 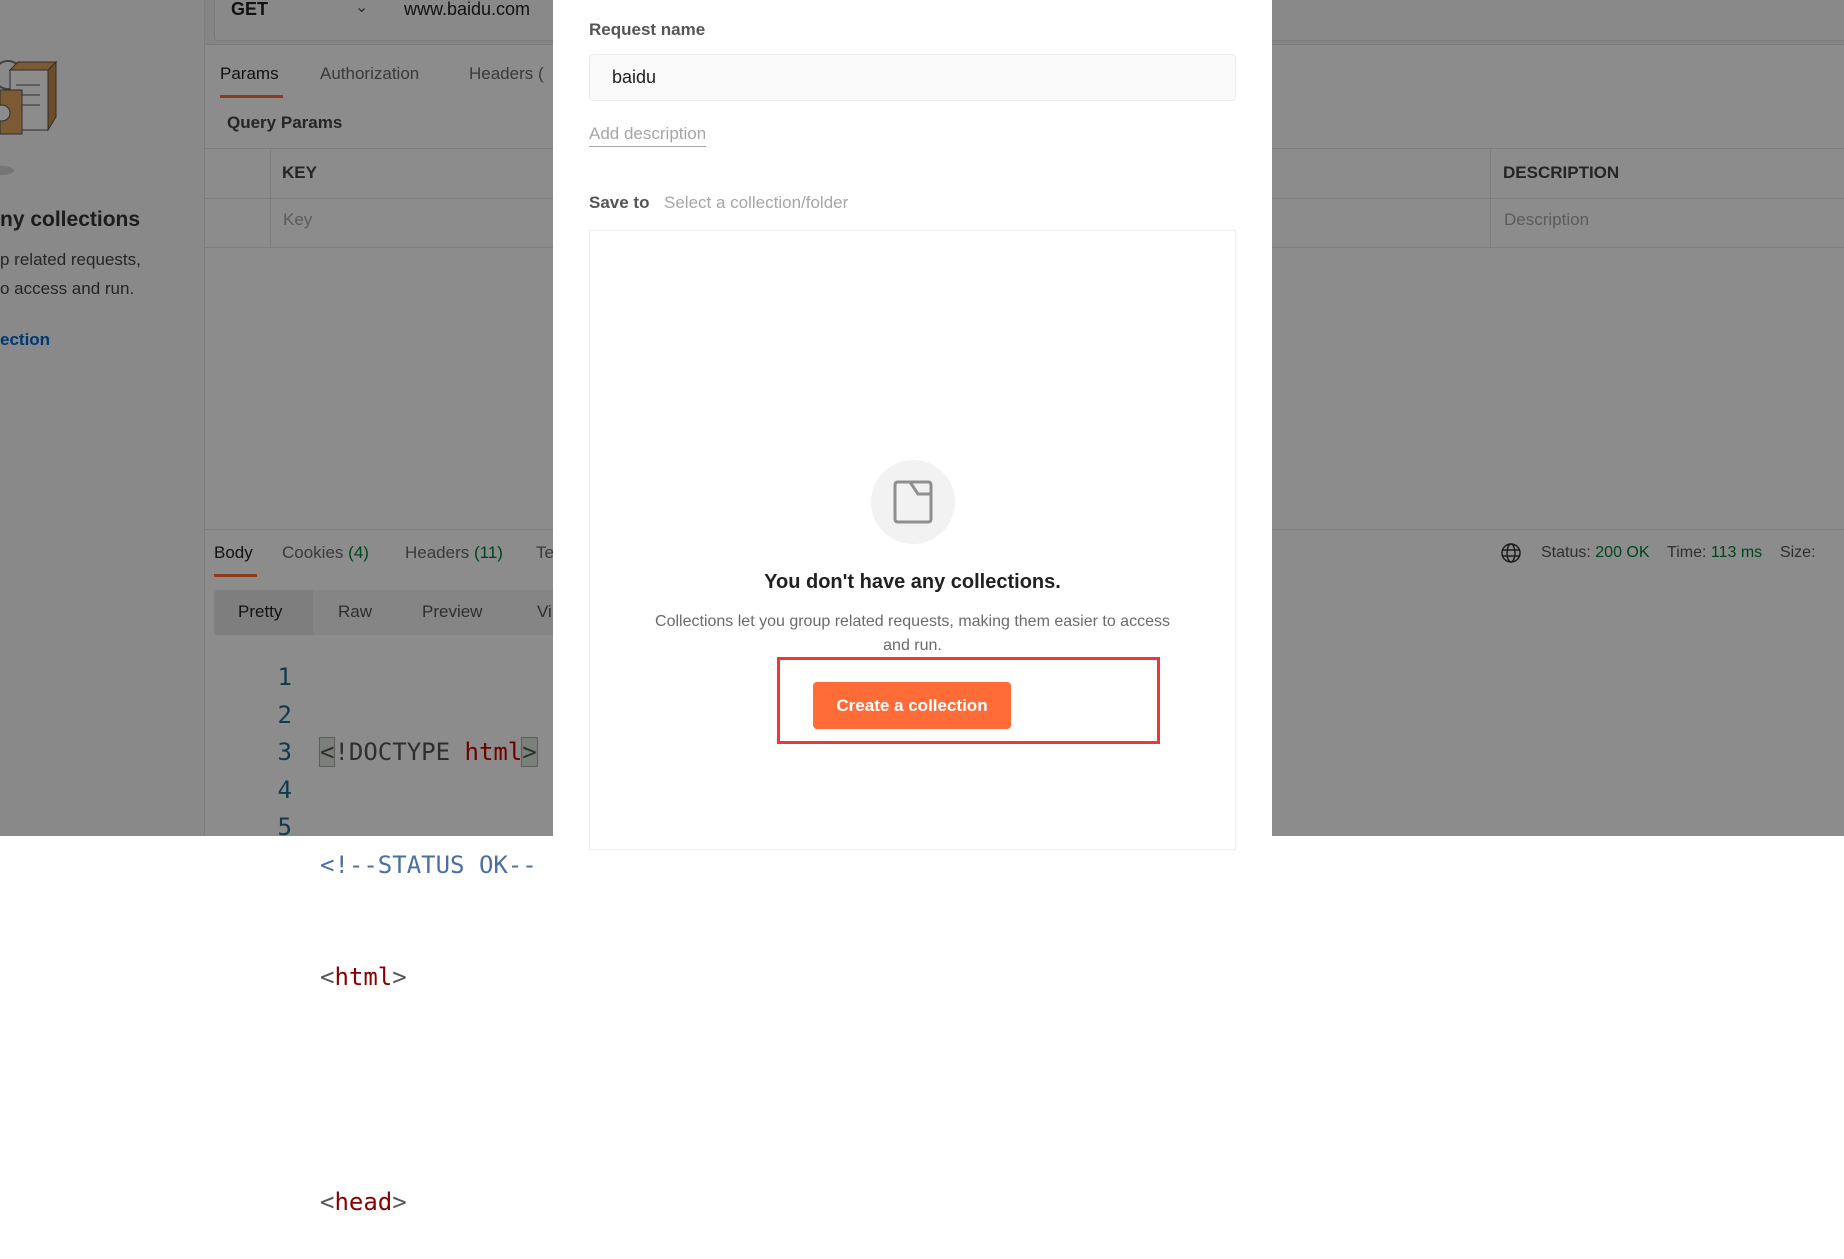 I want to click on code-token: head, so click(x=363, y=1202).